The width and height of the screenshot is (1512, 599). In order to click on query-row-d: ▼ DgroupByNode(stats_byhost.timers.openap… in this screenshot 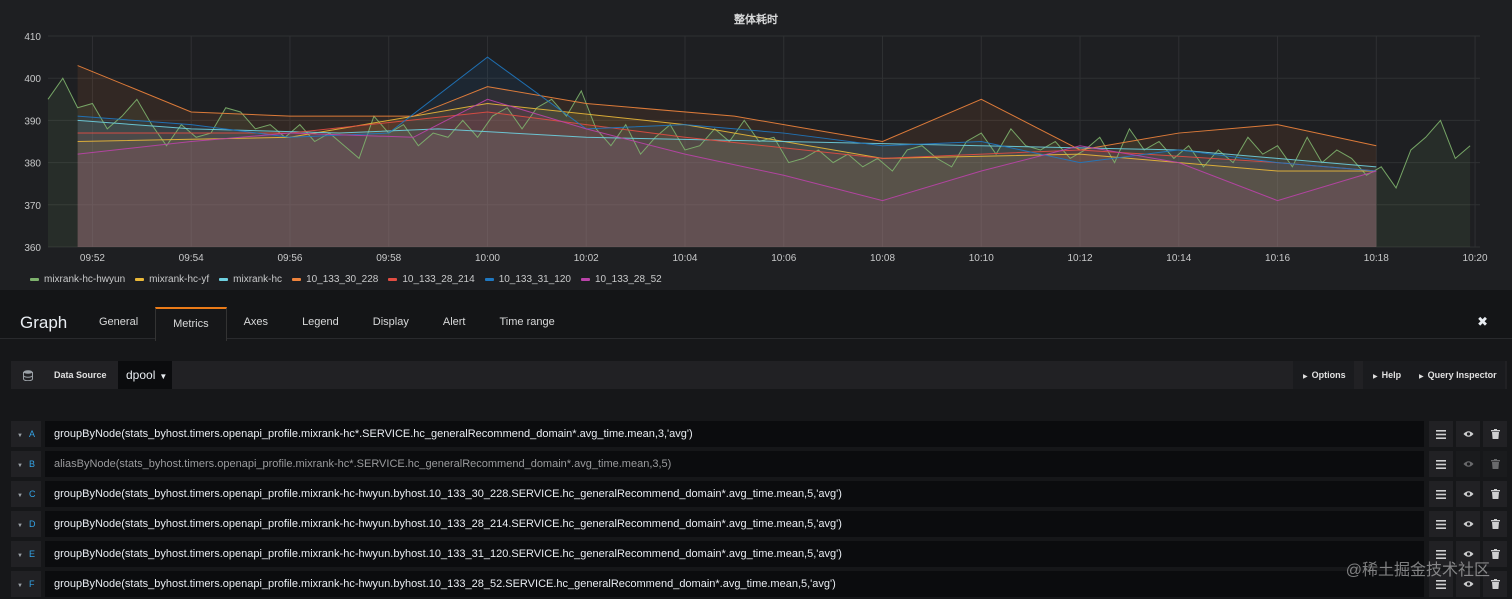, I will do `click(759, 524)`.